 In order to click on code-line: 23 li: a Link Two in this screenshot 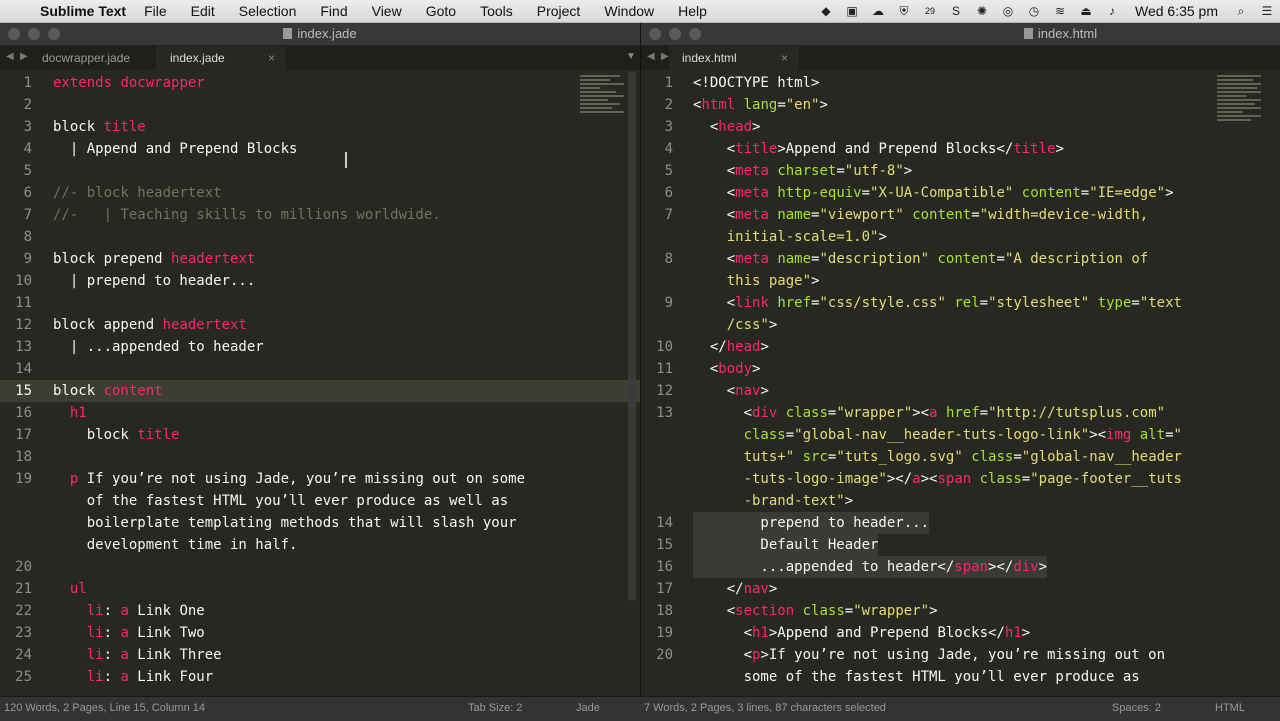, I will do `click(320, 633)`.